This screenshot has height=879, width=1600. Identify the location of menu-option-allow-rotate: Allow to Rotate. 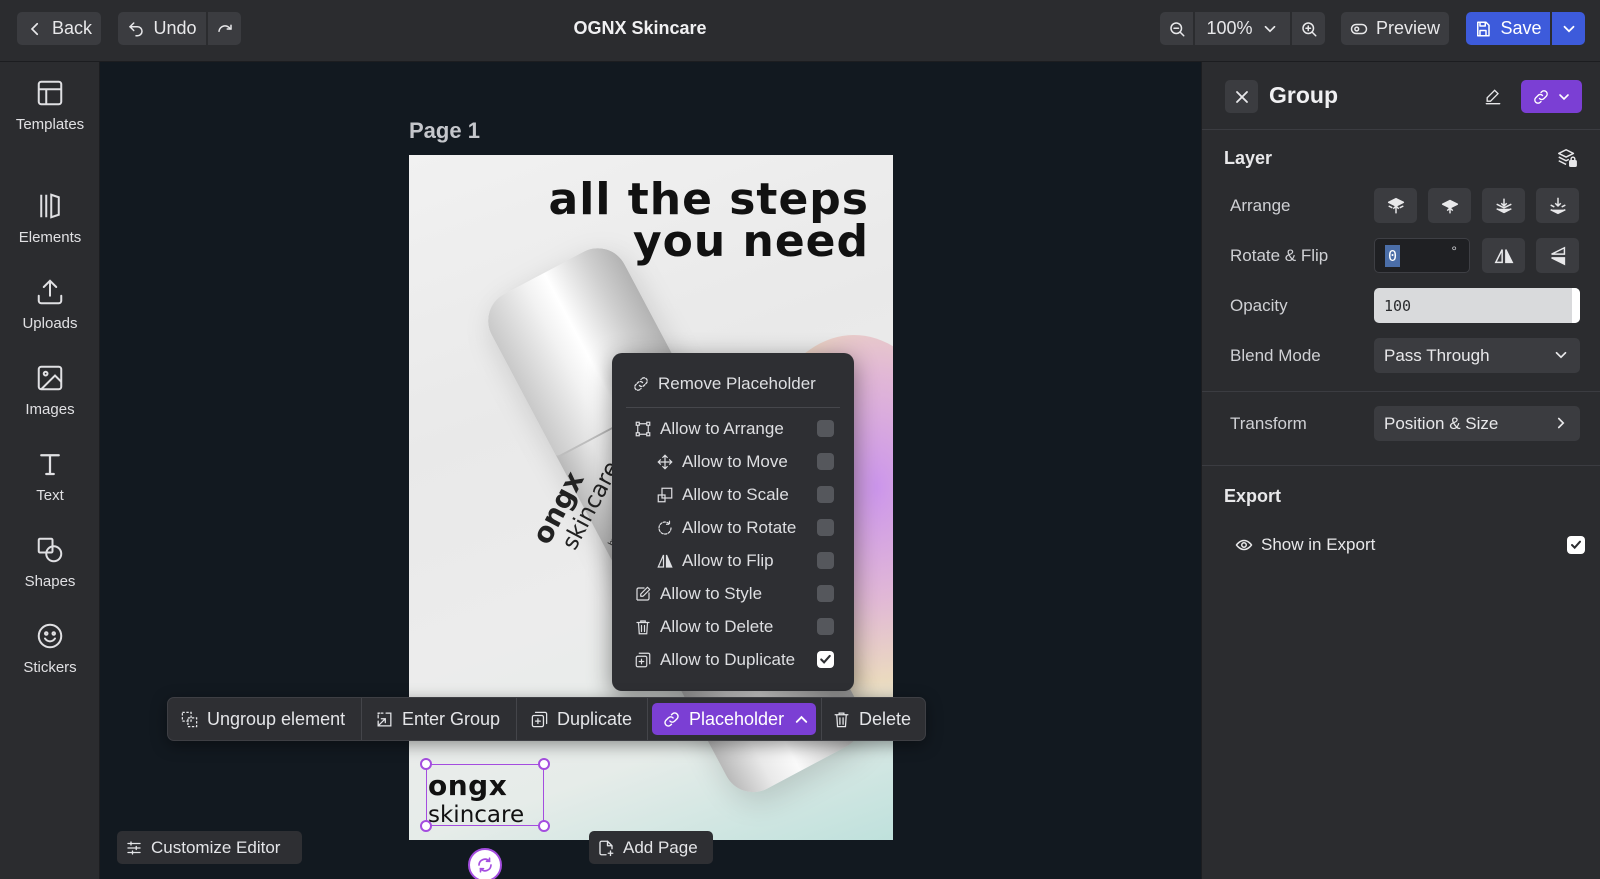
(733, 527).